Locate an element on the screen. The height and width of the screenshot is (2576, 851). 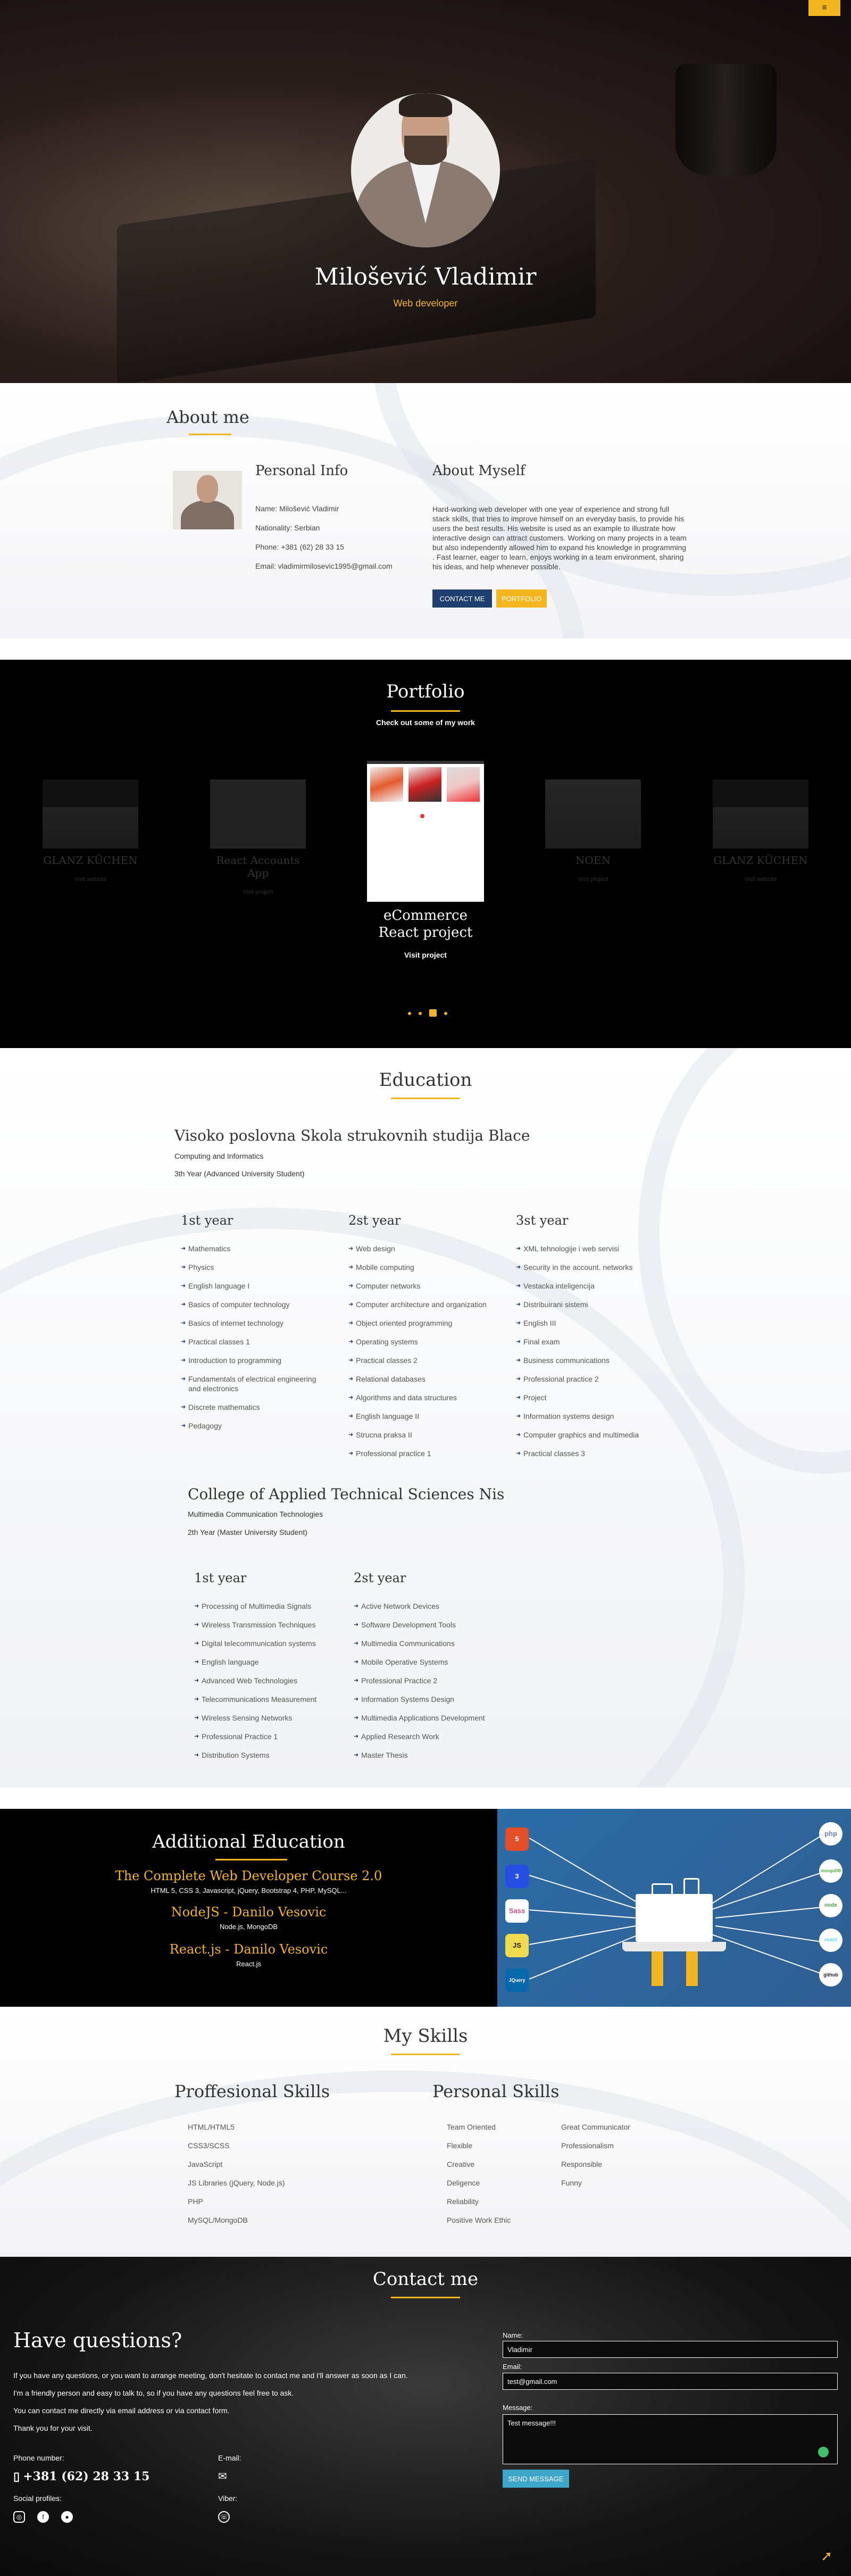
javascript-icon: JS is located at coordinates (517, 1945).